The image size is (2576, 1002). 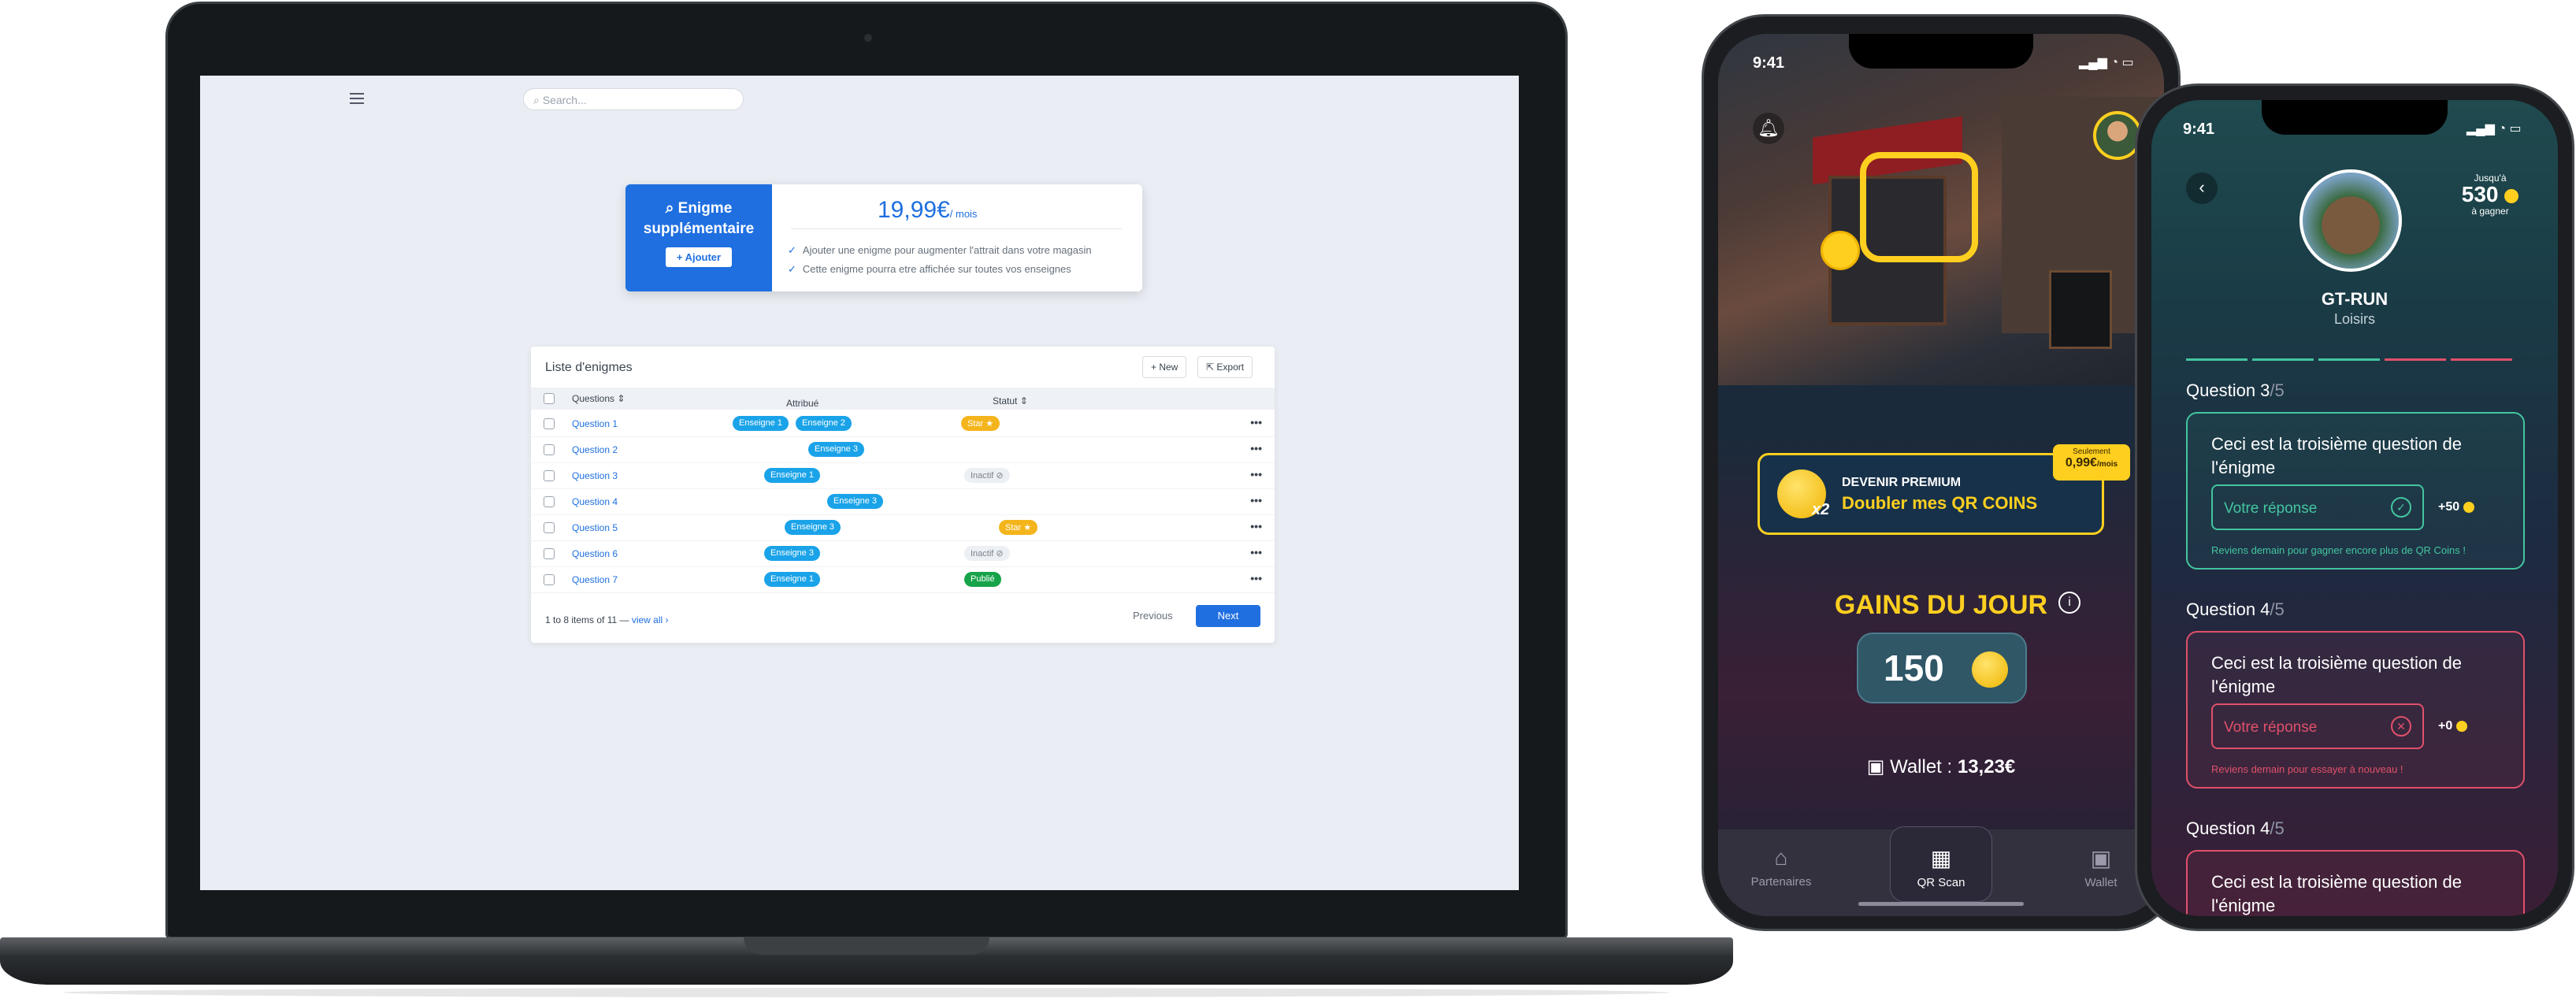 What do you see at coordinates (607, 619) in the screenshot?
I see `pagination-info: 1 to 8 items of 11 — view all ›` at bounding box center [607, 619].